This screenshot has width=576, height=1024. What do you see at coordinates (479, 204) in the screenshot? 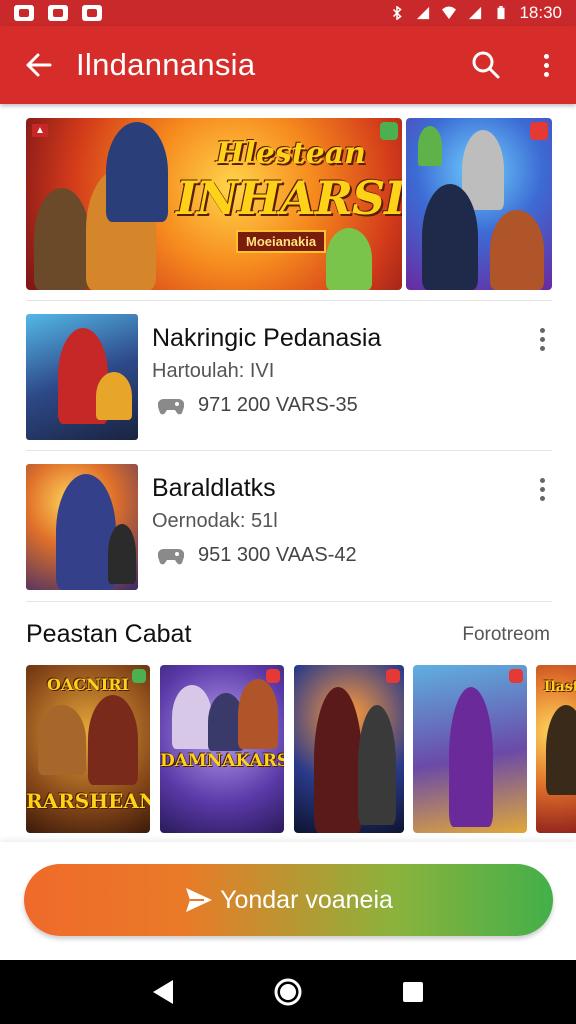
I see `banner-side-image` at bounding box center [479, 204].